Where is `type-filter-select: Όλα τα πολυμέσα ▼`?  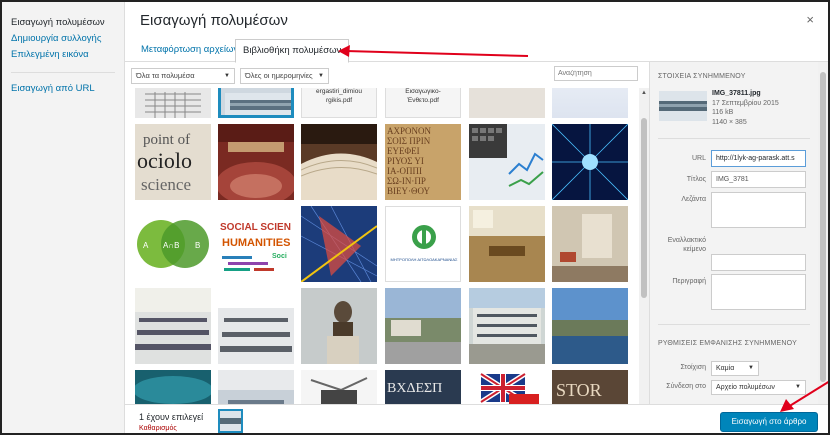 type-filter-select: Όλα τα πολυμέσα ▼ is located at coordinates (183, 76).